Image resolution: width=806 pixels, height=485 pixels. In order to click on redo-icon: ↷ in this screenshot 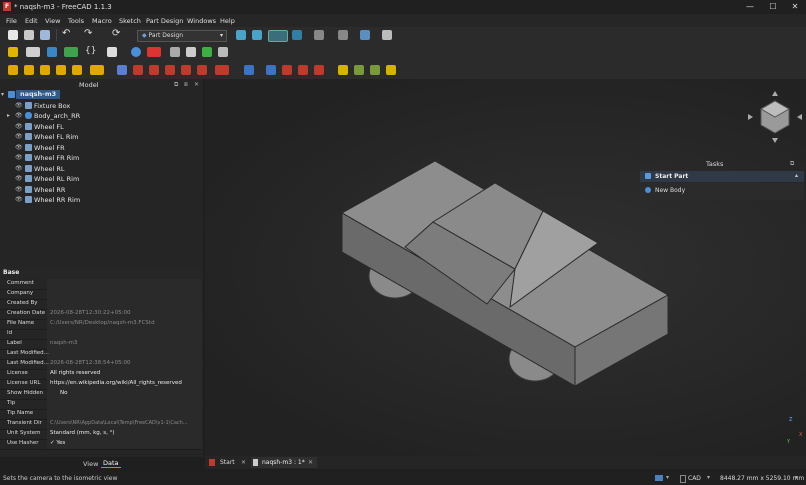, I will do `click(88, 33)`.